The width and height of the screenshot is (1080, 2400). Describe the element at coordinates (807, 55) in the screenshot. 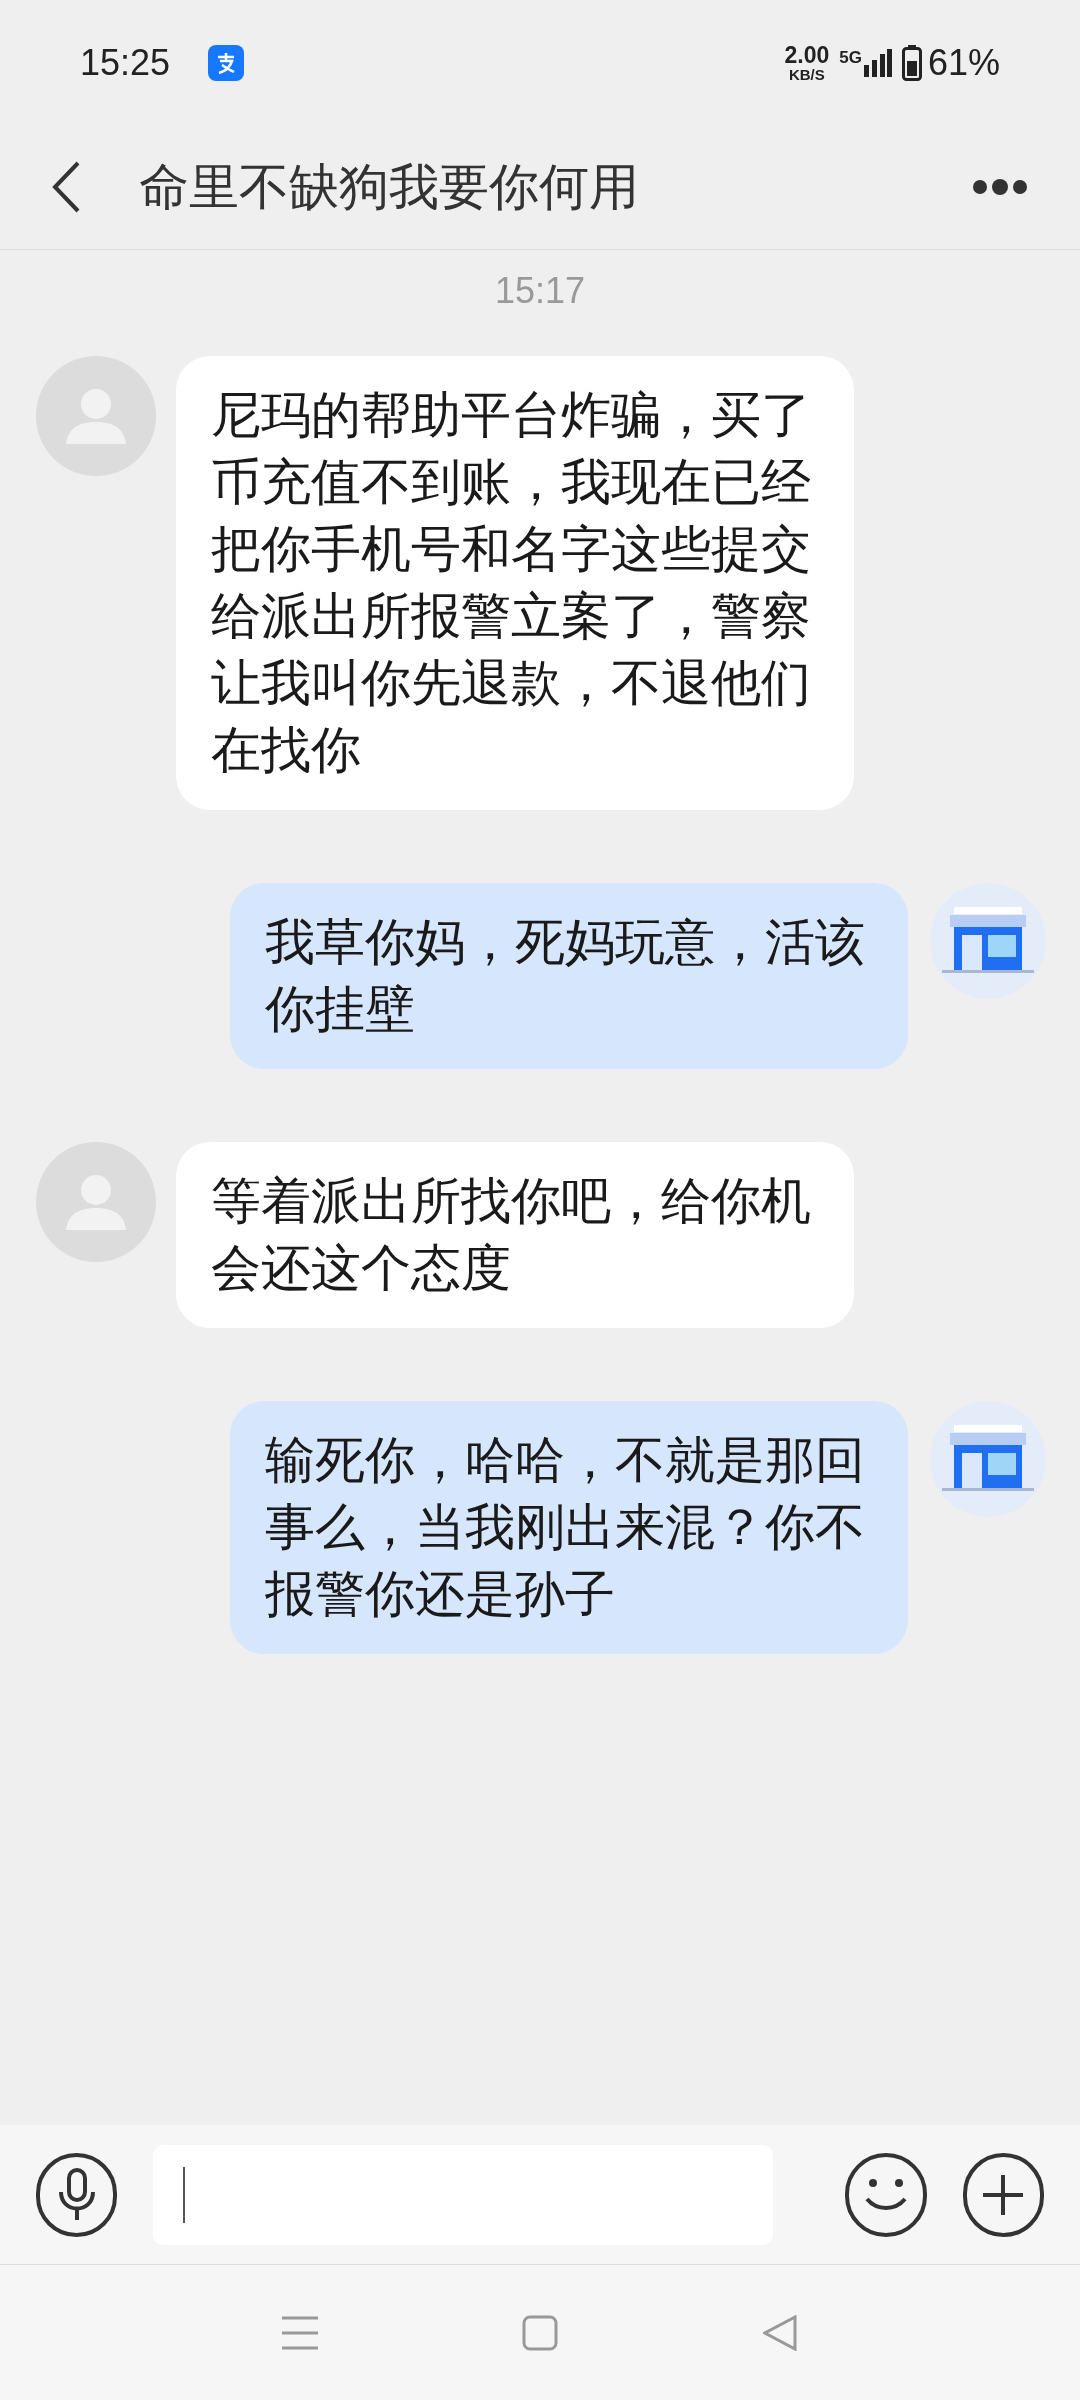

I see `network-speed: 2.00` at that location.